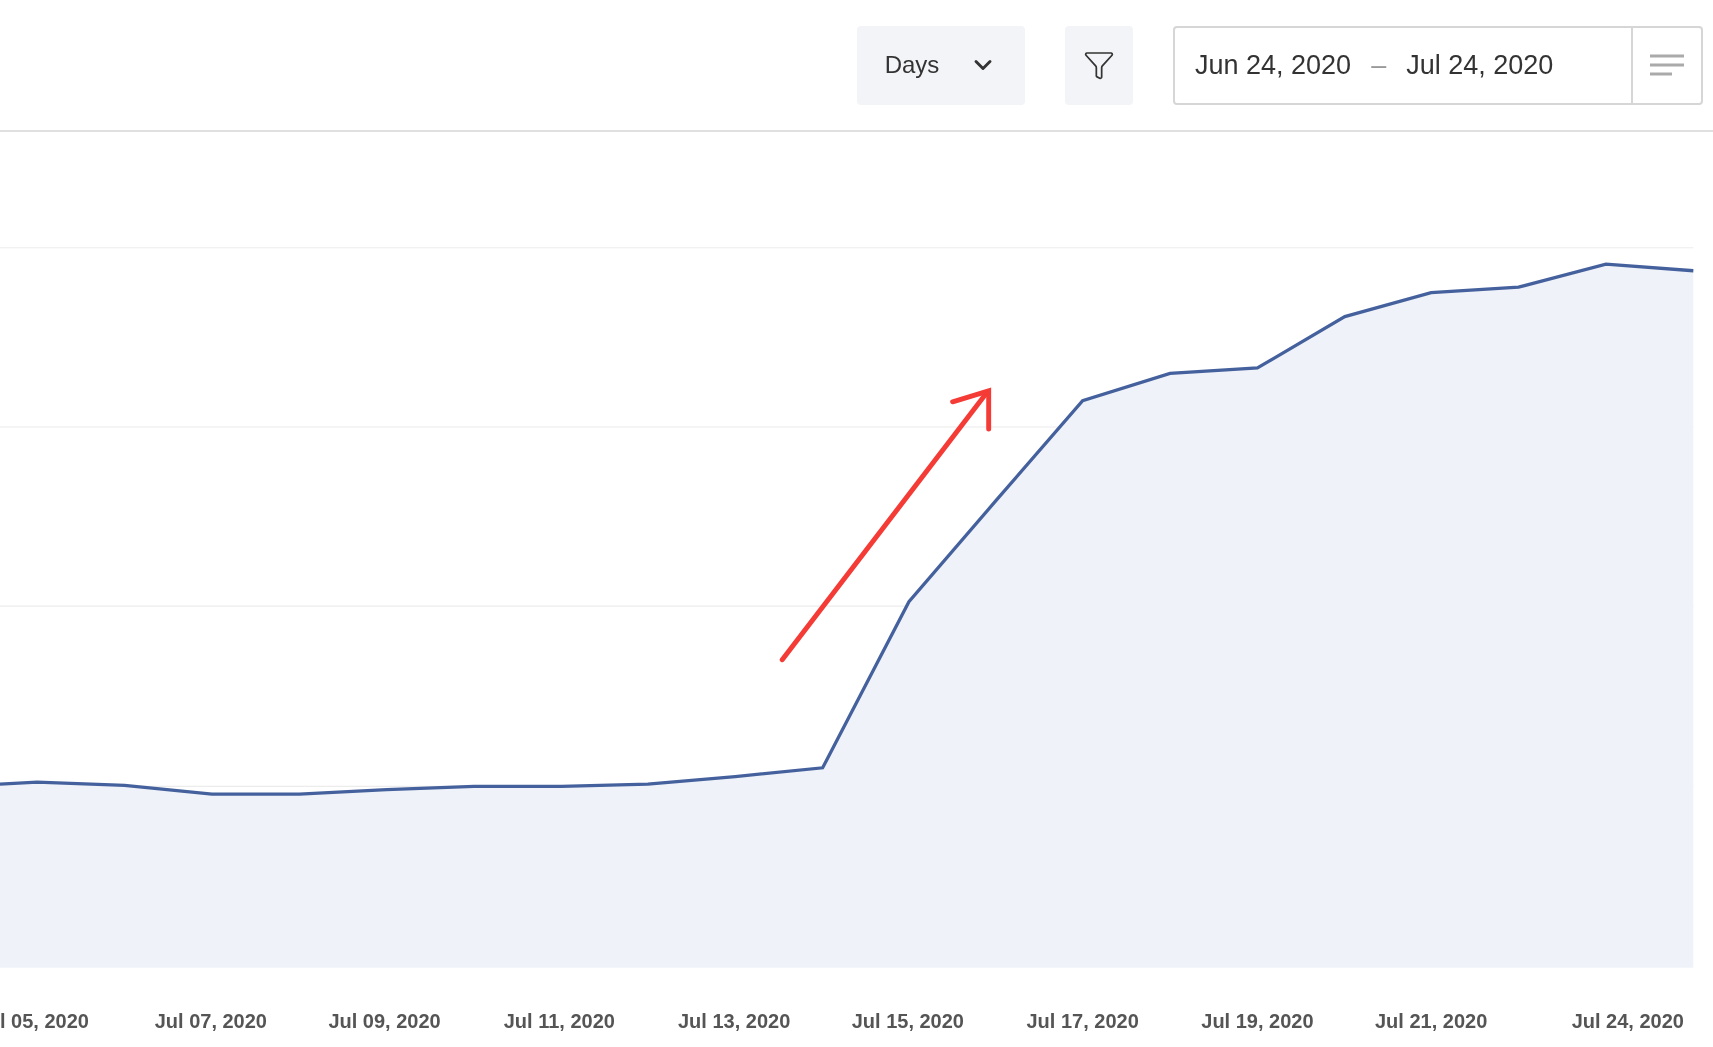 Image resolution: width=1713 pixels, height=1047 pixels. I want to click on end-date: Jul 24, 2020, so click(1480, 65).